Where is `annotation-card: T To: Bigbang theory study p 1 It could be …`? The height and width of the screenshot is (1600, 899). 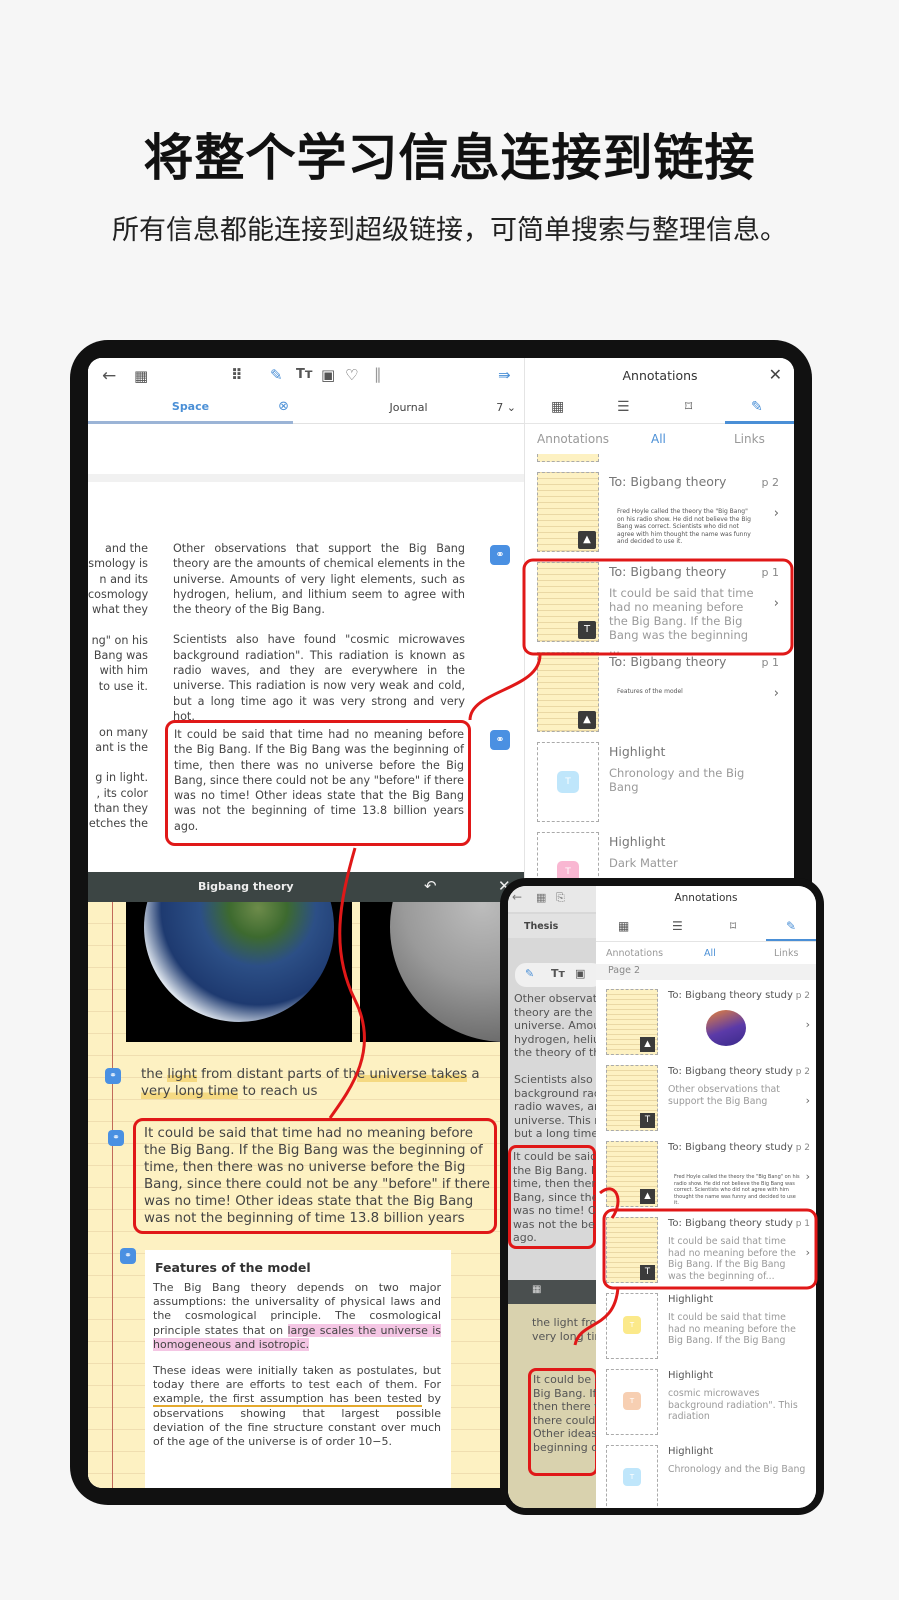
annotation-card: T To: Bigbang theory study p 1 It could be … is located at coordinates (706, 1252).